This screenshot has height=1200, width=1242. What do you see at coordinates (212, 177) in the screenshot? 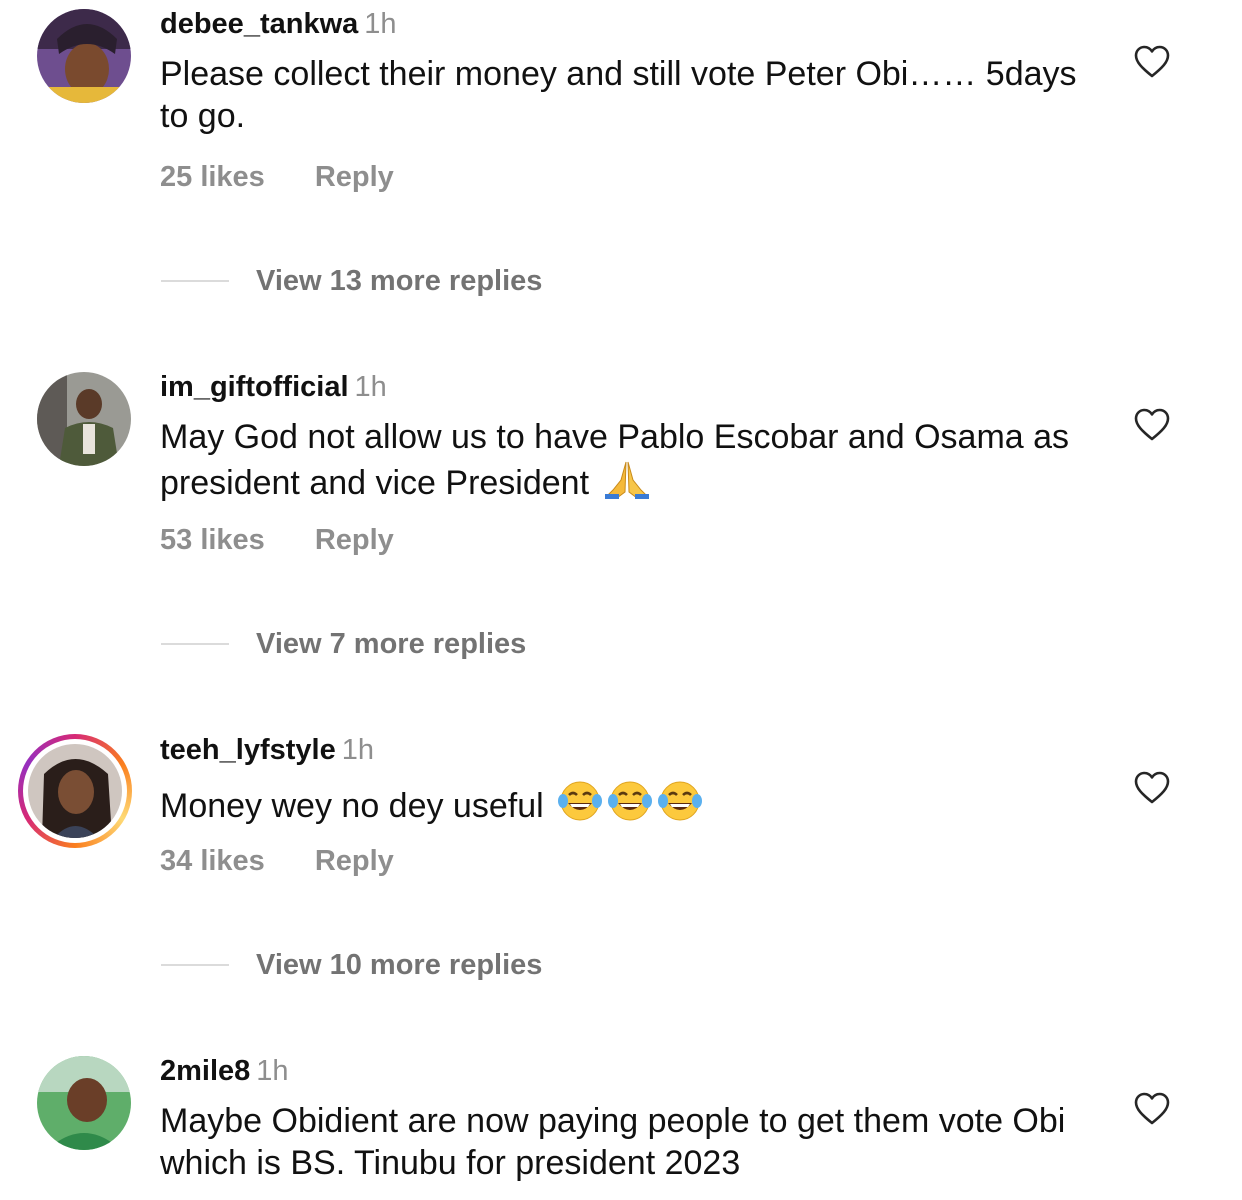
I see `likes-count: 25 likes` at bounding box center [212, 177].